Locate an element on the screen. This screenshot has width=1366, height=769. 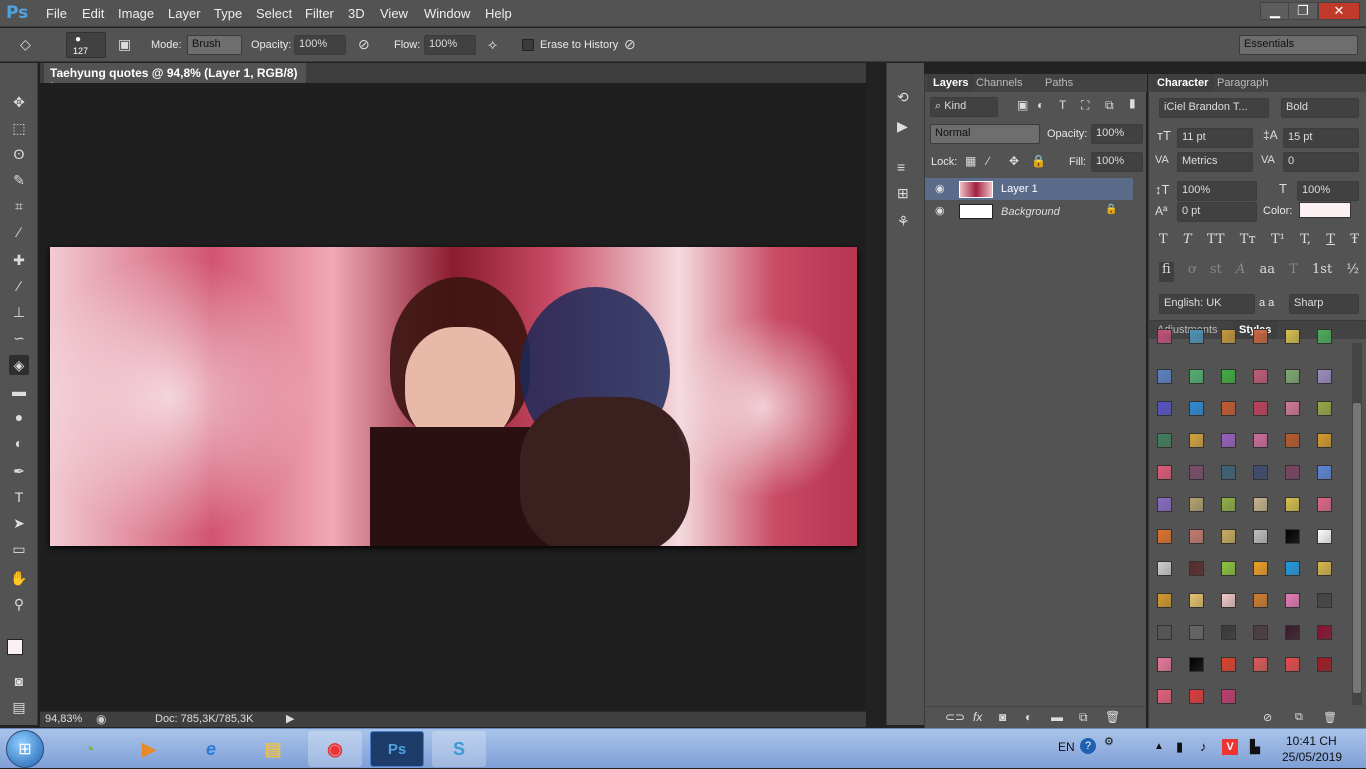
new-layer-icon: ⧉ is located at coordinates (1083, 717).